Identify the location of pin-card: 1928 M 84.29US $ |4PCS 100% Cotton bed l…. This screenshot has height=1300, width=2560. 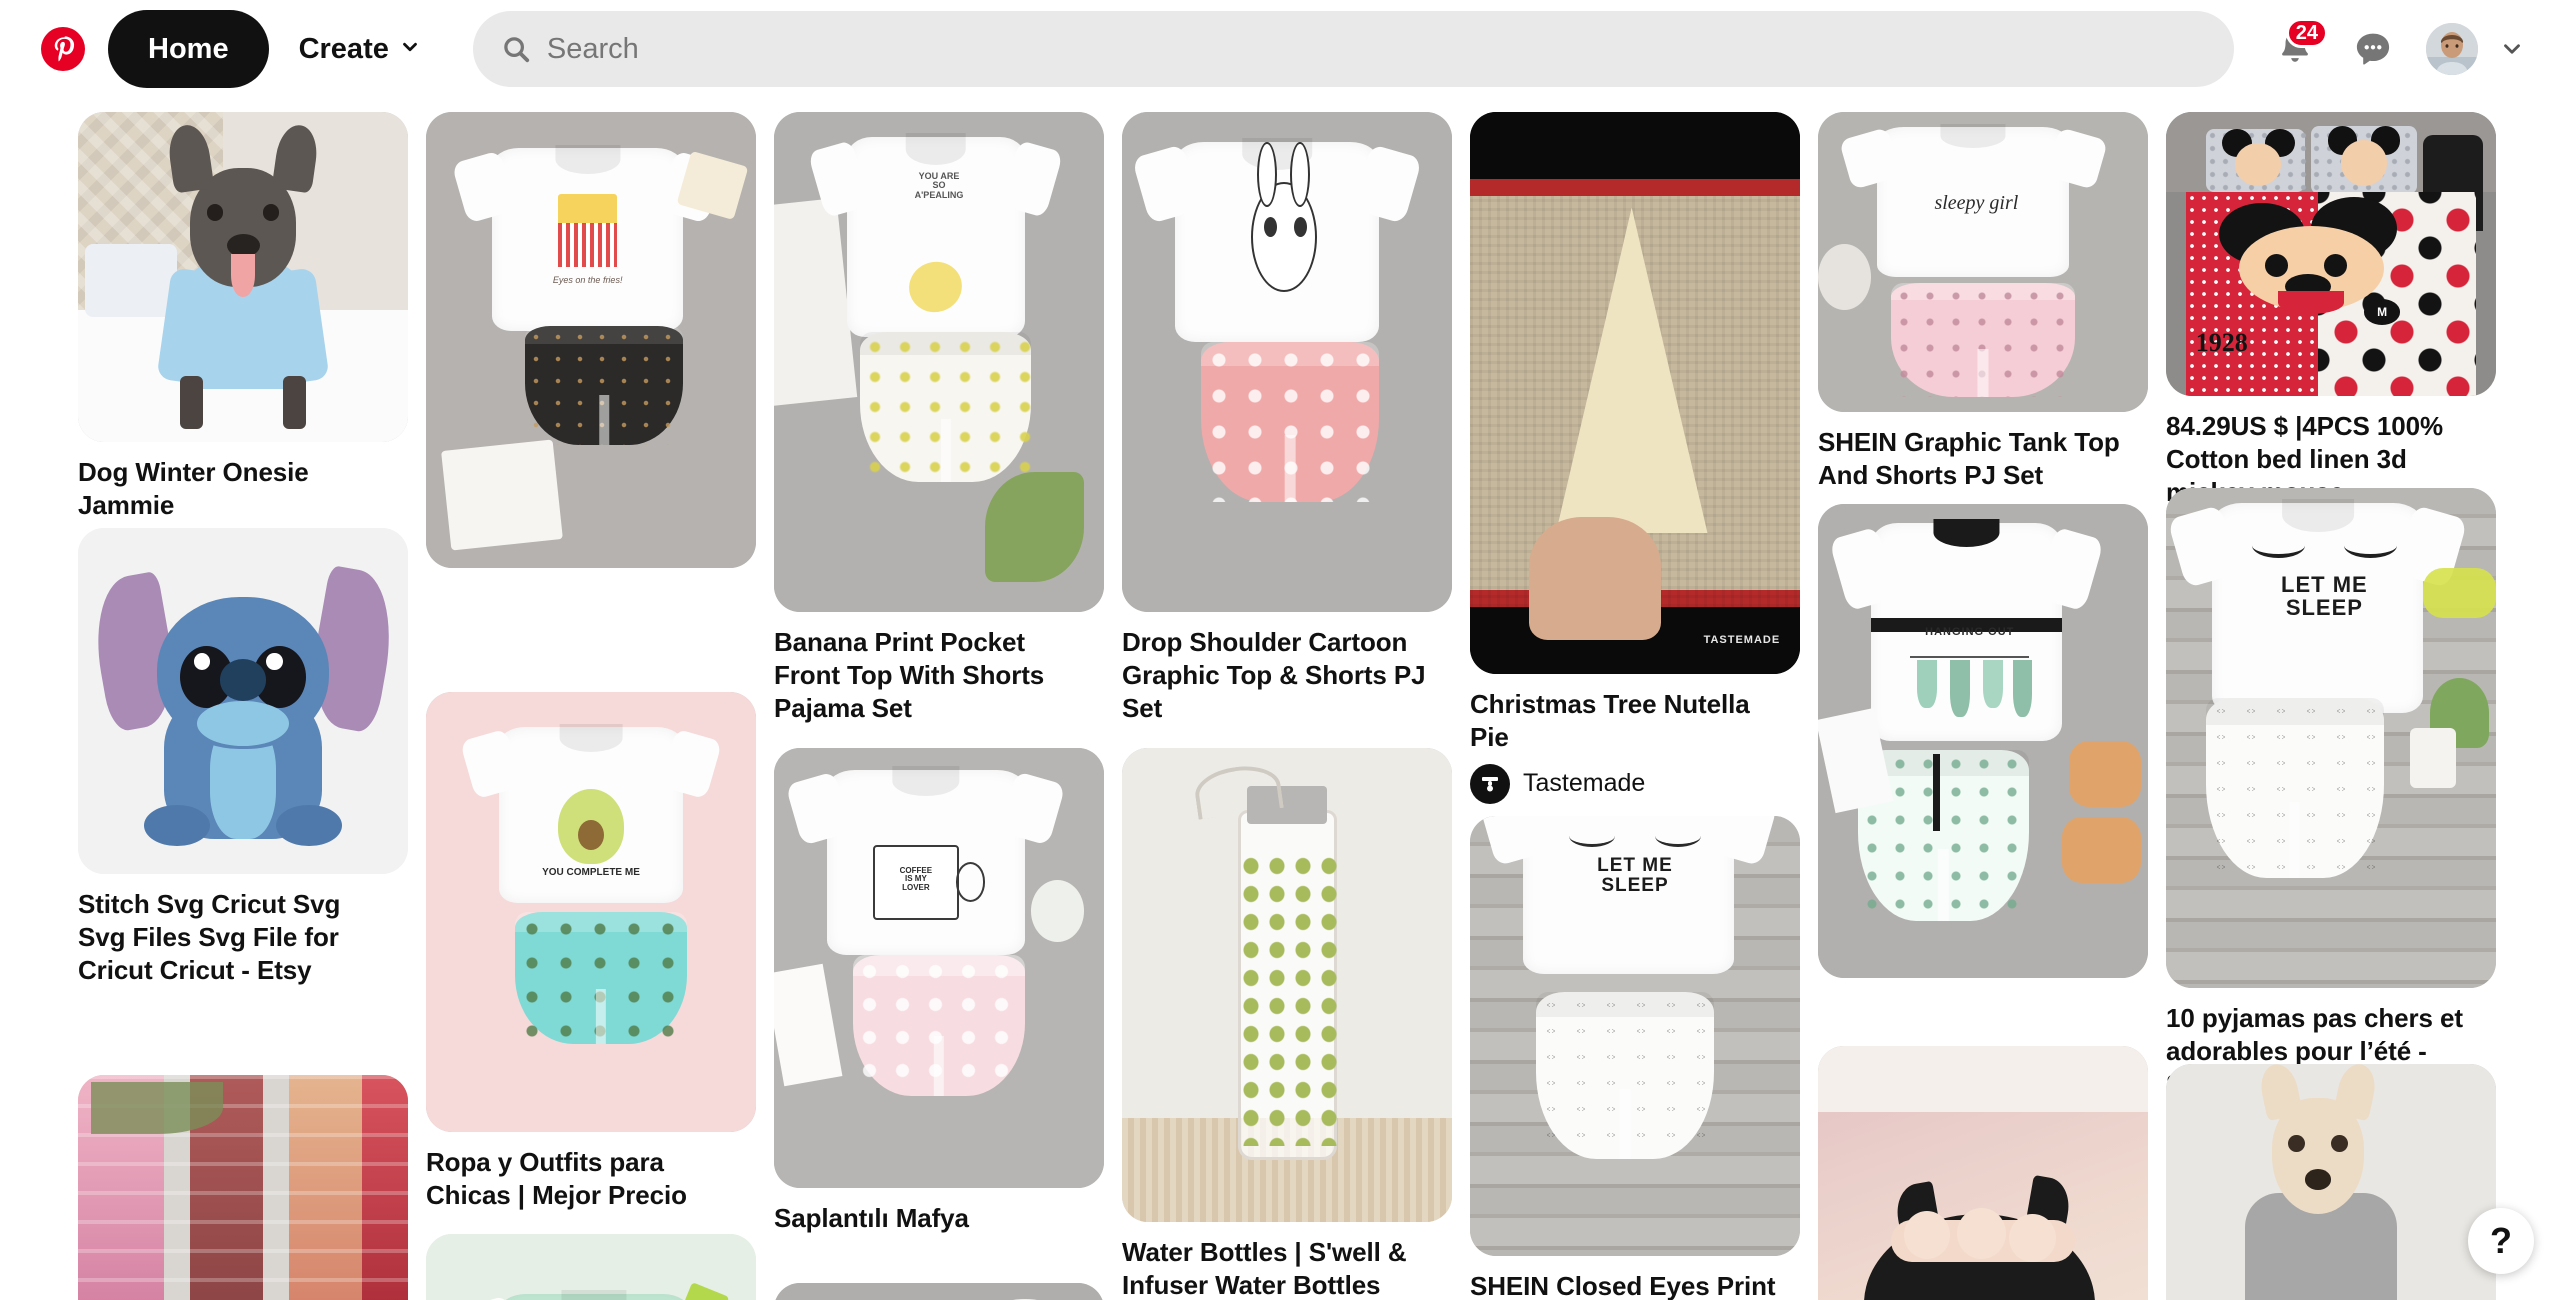
(2331, 310).